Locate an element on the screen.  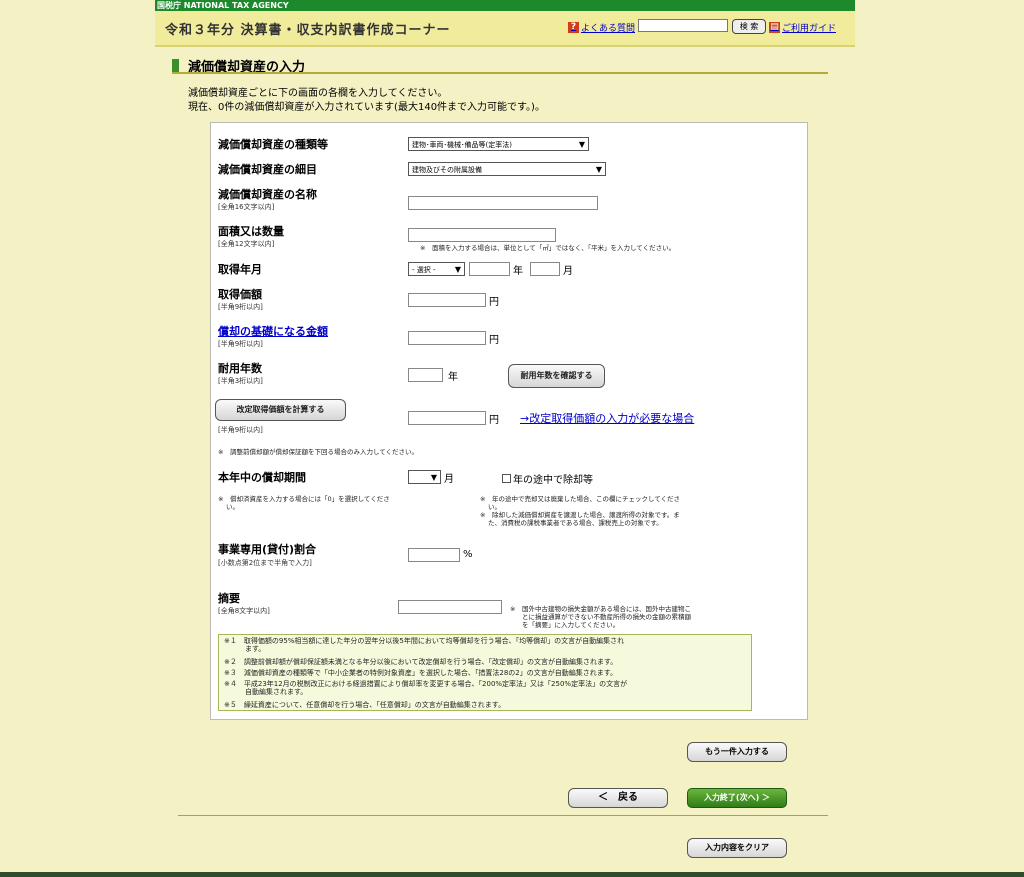
guide-link: ▤ ご利用ガイド is located at coordinates (802, 27).